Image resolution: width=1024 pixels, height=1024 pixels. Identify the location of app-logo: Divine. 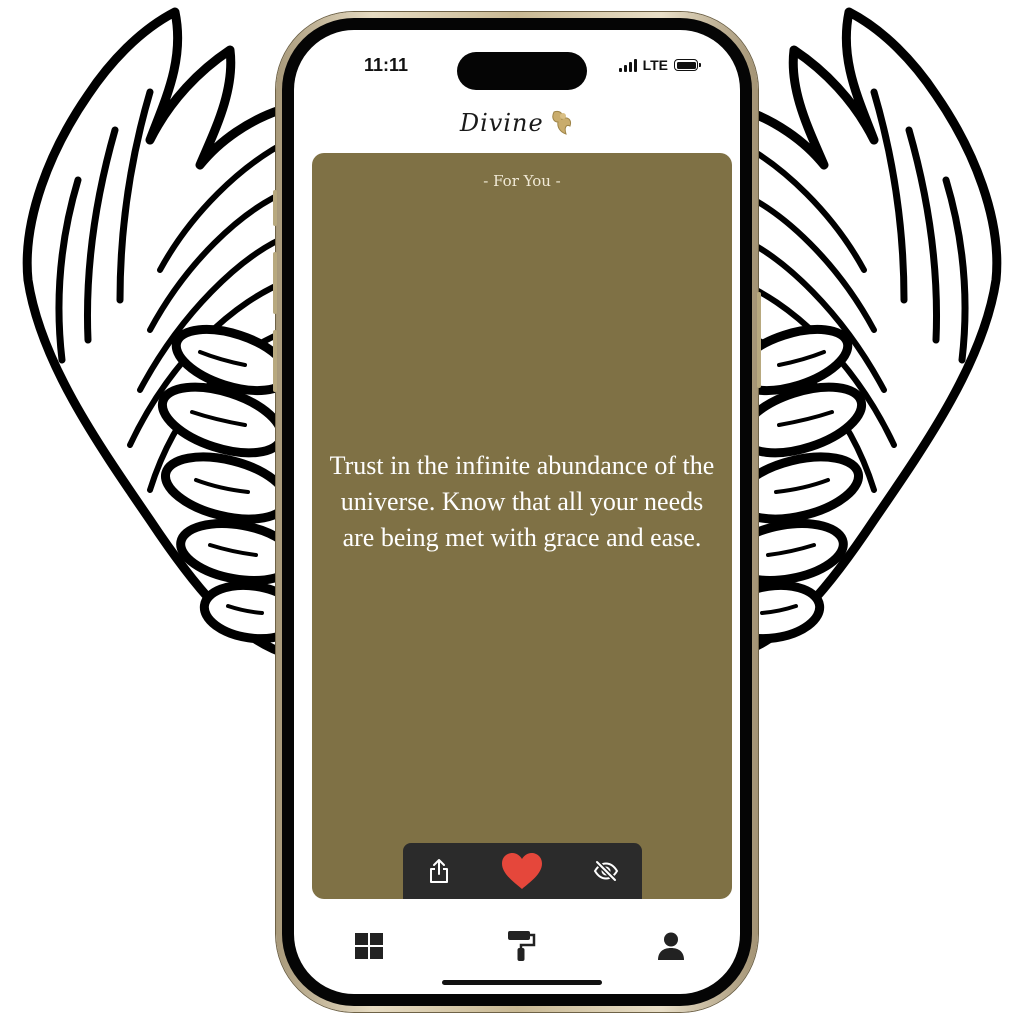
(517, 123).